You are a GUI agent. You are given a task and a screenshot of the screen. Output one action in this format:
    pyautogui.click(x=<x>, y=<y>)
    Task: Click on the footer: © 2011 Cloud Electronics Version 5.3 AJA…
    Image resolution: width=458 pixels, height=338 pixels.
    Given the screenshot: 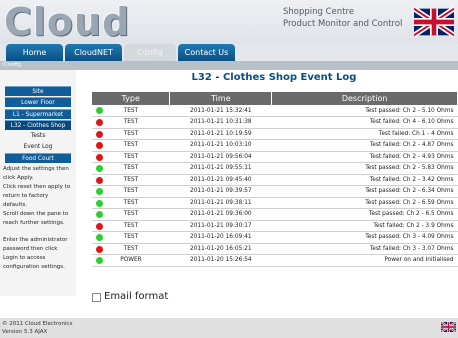 What is the action you would take?
    pyautogui.click(x=229, y=328)
    